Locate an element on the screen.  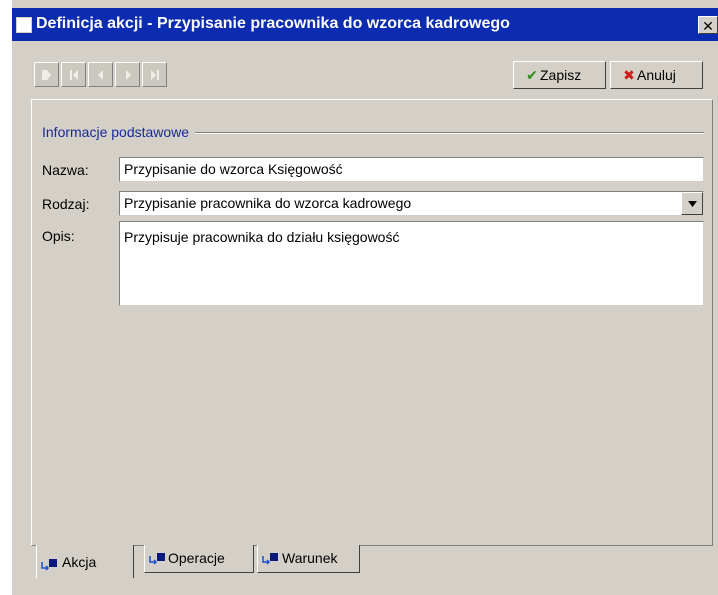
window-icon is located at coordinates (24, 25).